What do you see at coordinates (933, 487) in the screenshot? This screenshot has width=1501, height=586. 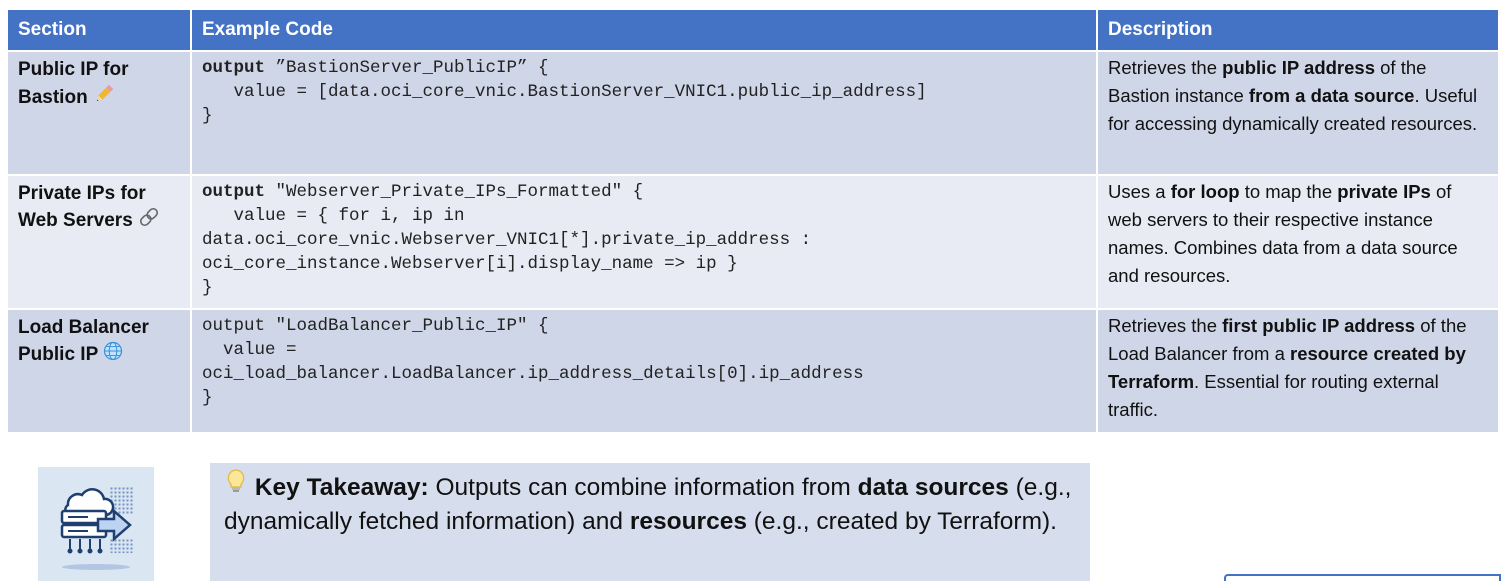 I see `takeaway-bold: data sources` at bounding box center [933, 487].